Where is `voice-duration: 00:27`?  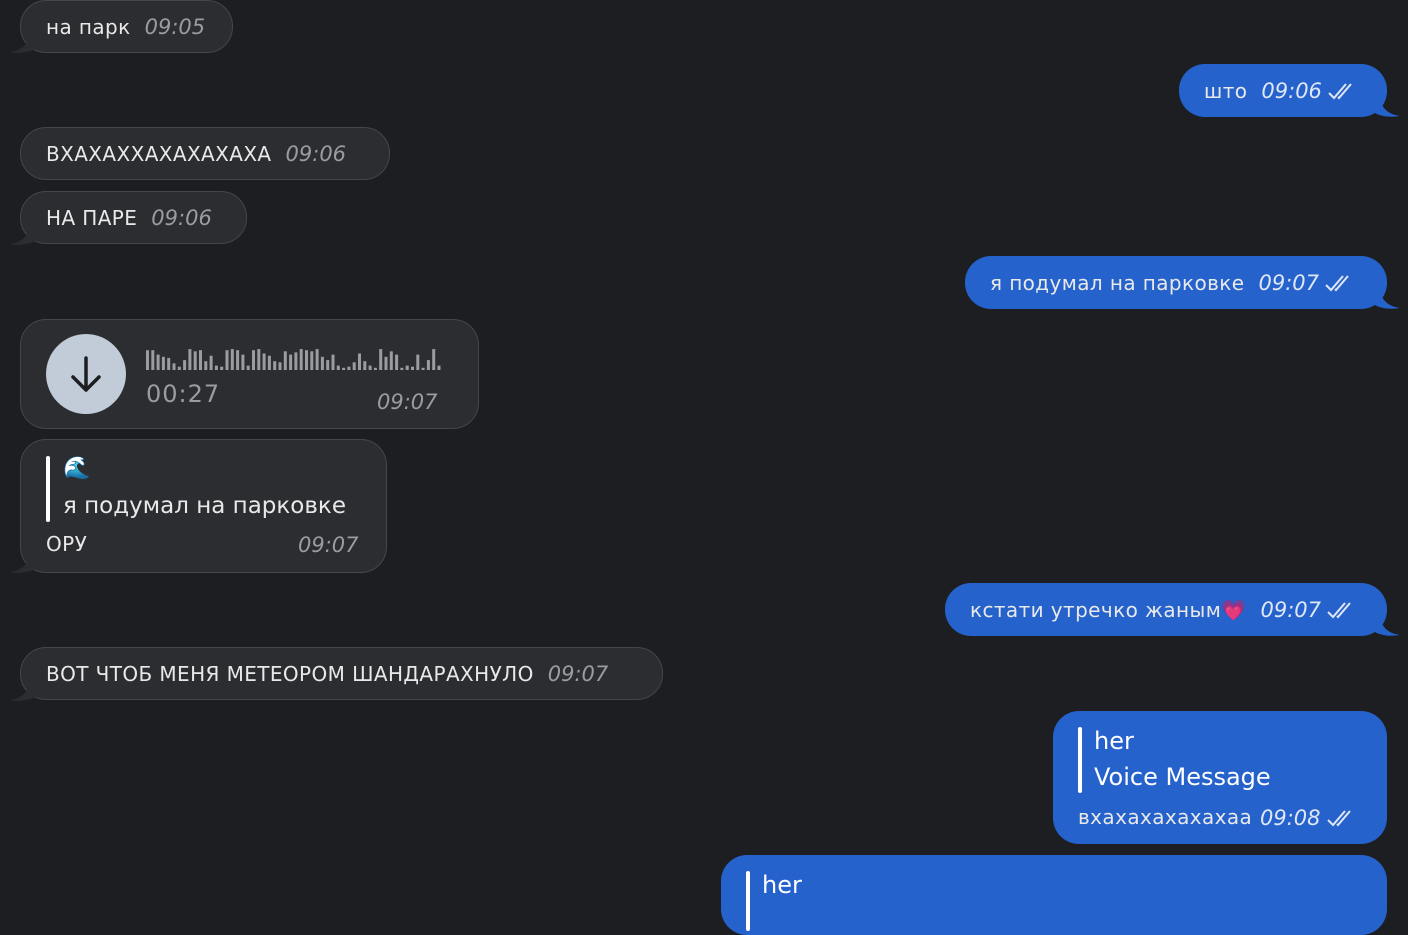 voice-duration: 00:27 is located at coordinates (183, 394).